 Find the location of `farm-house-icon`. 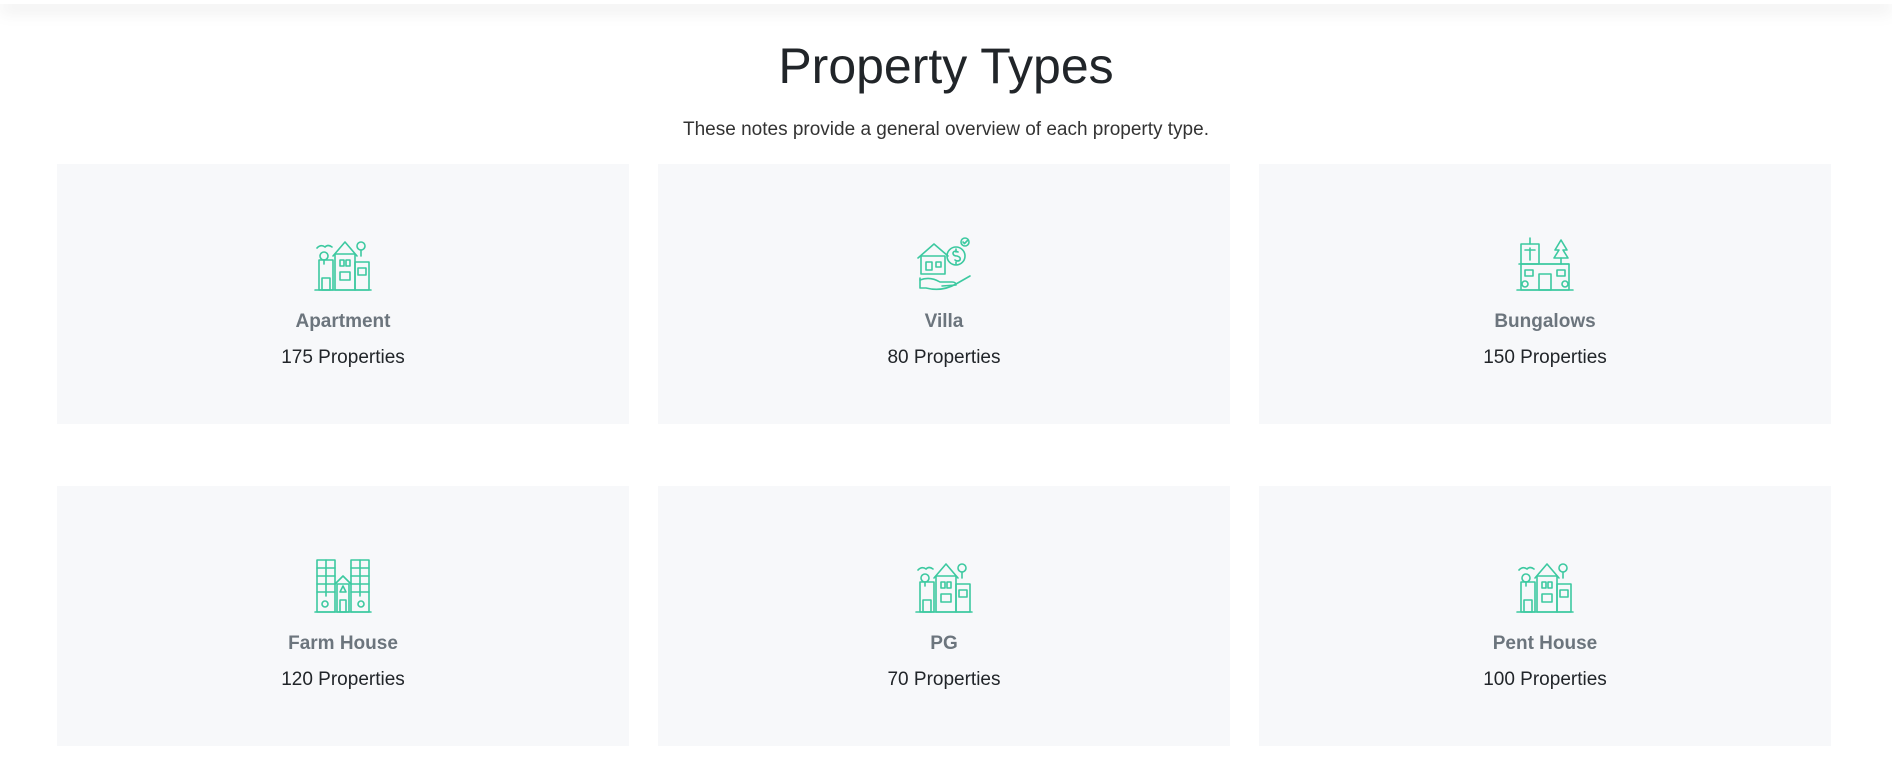

farm-house-icon is located at coordinates (343, 586).